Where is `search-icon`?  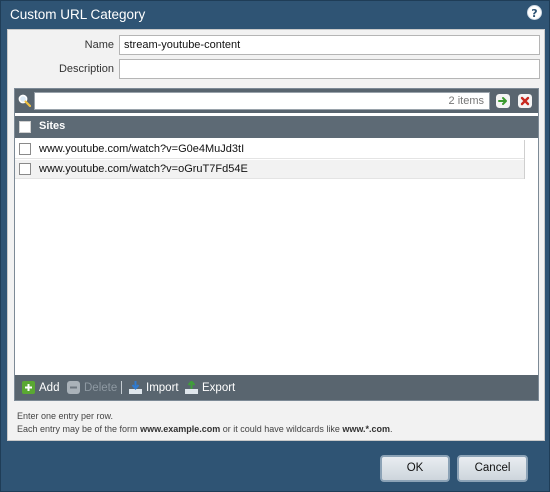
search-icon is located at coordinates (24, 100).